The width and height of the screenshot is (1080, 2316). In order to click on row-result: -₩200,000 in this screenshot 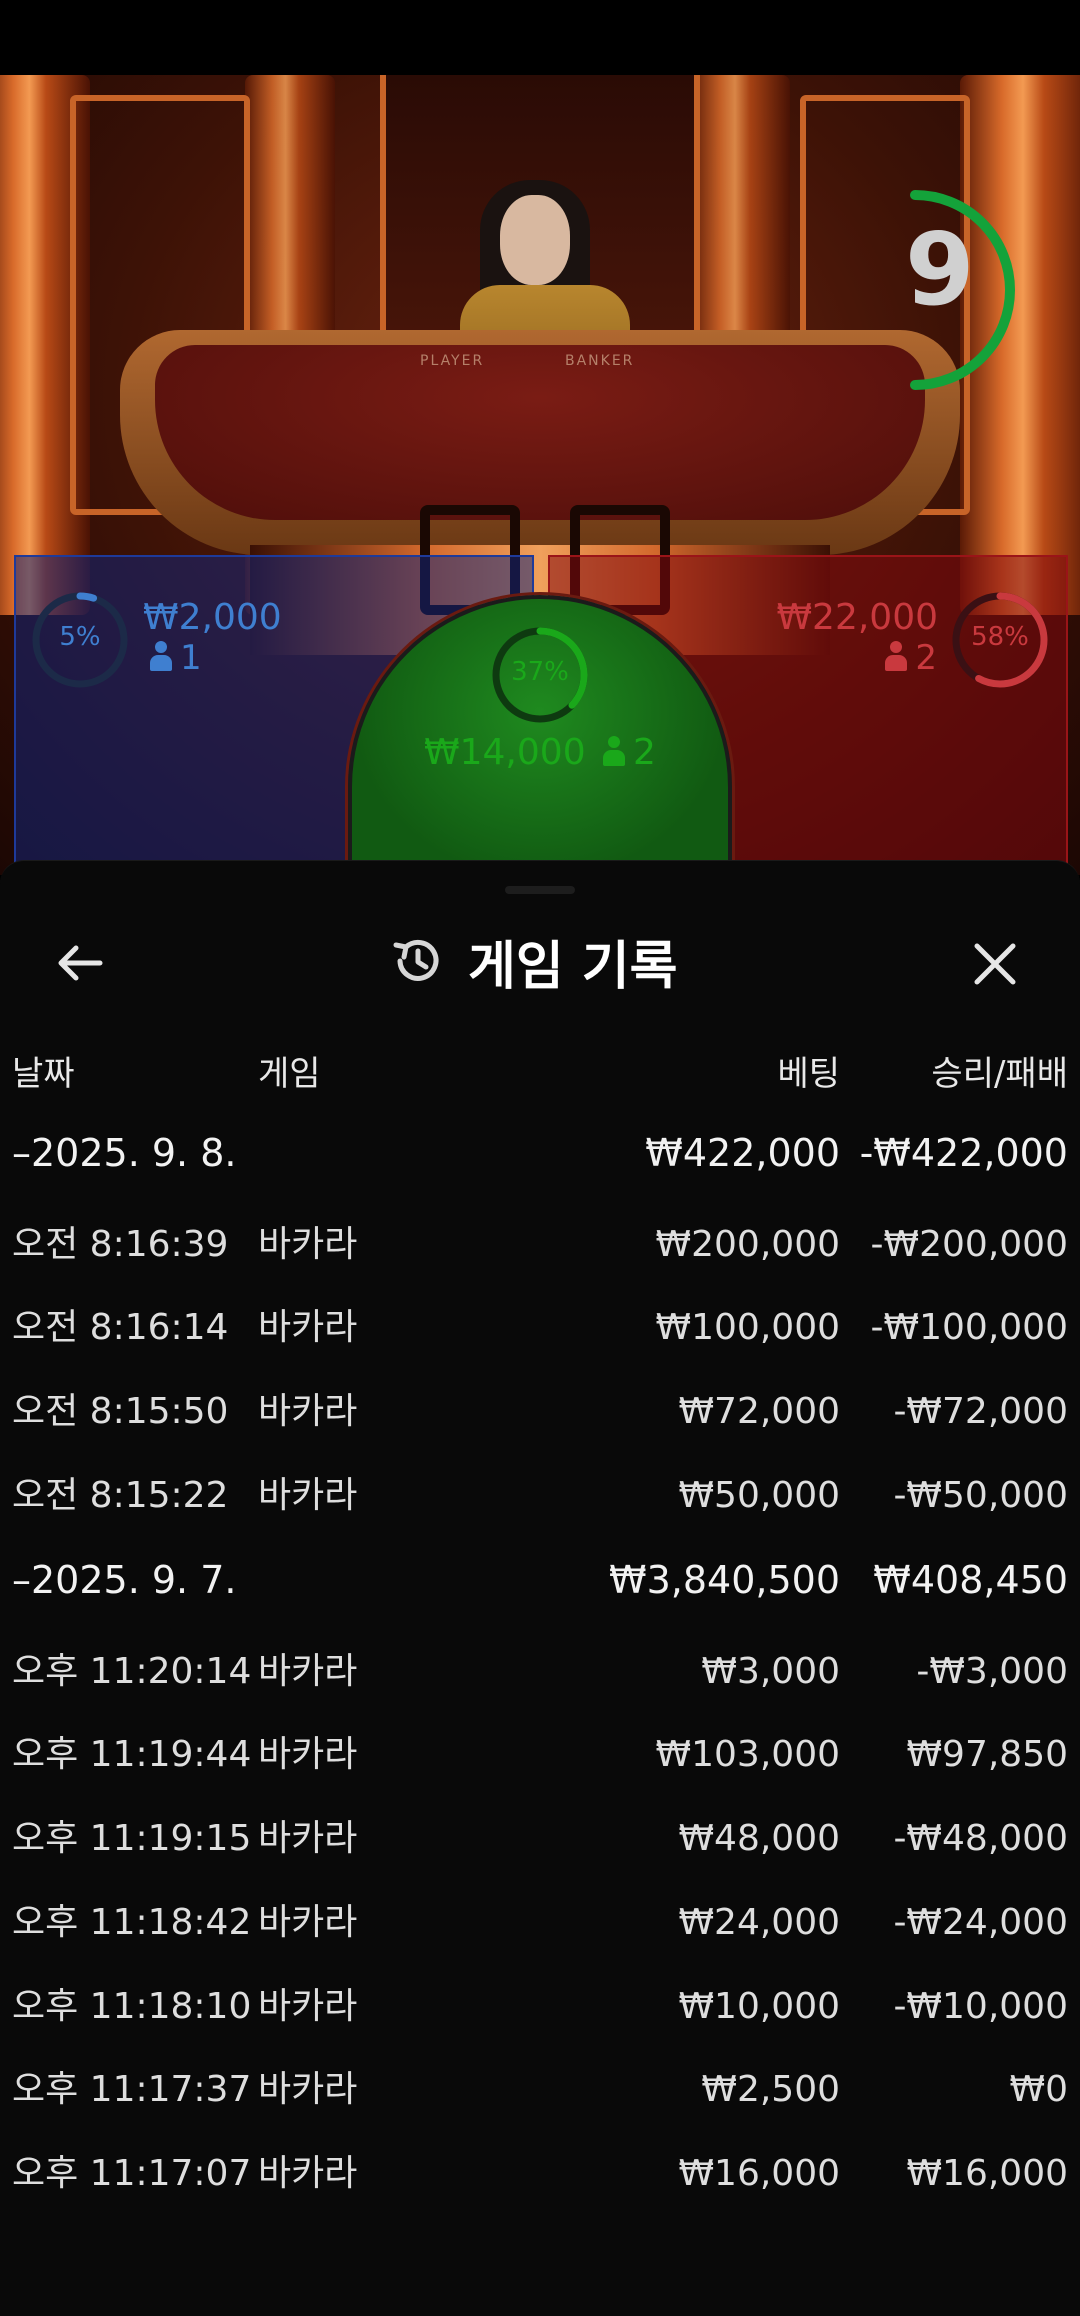, I will do `click(969, 1244)`.